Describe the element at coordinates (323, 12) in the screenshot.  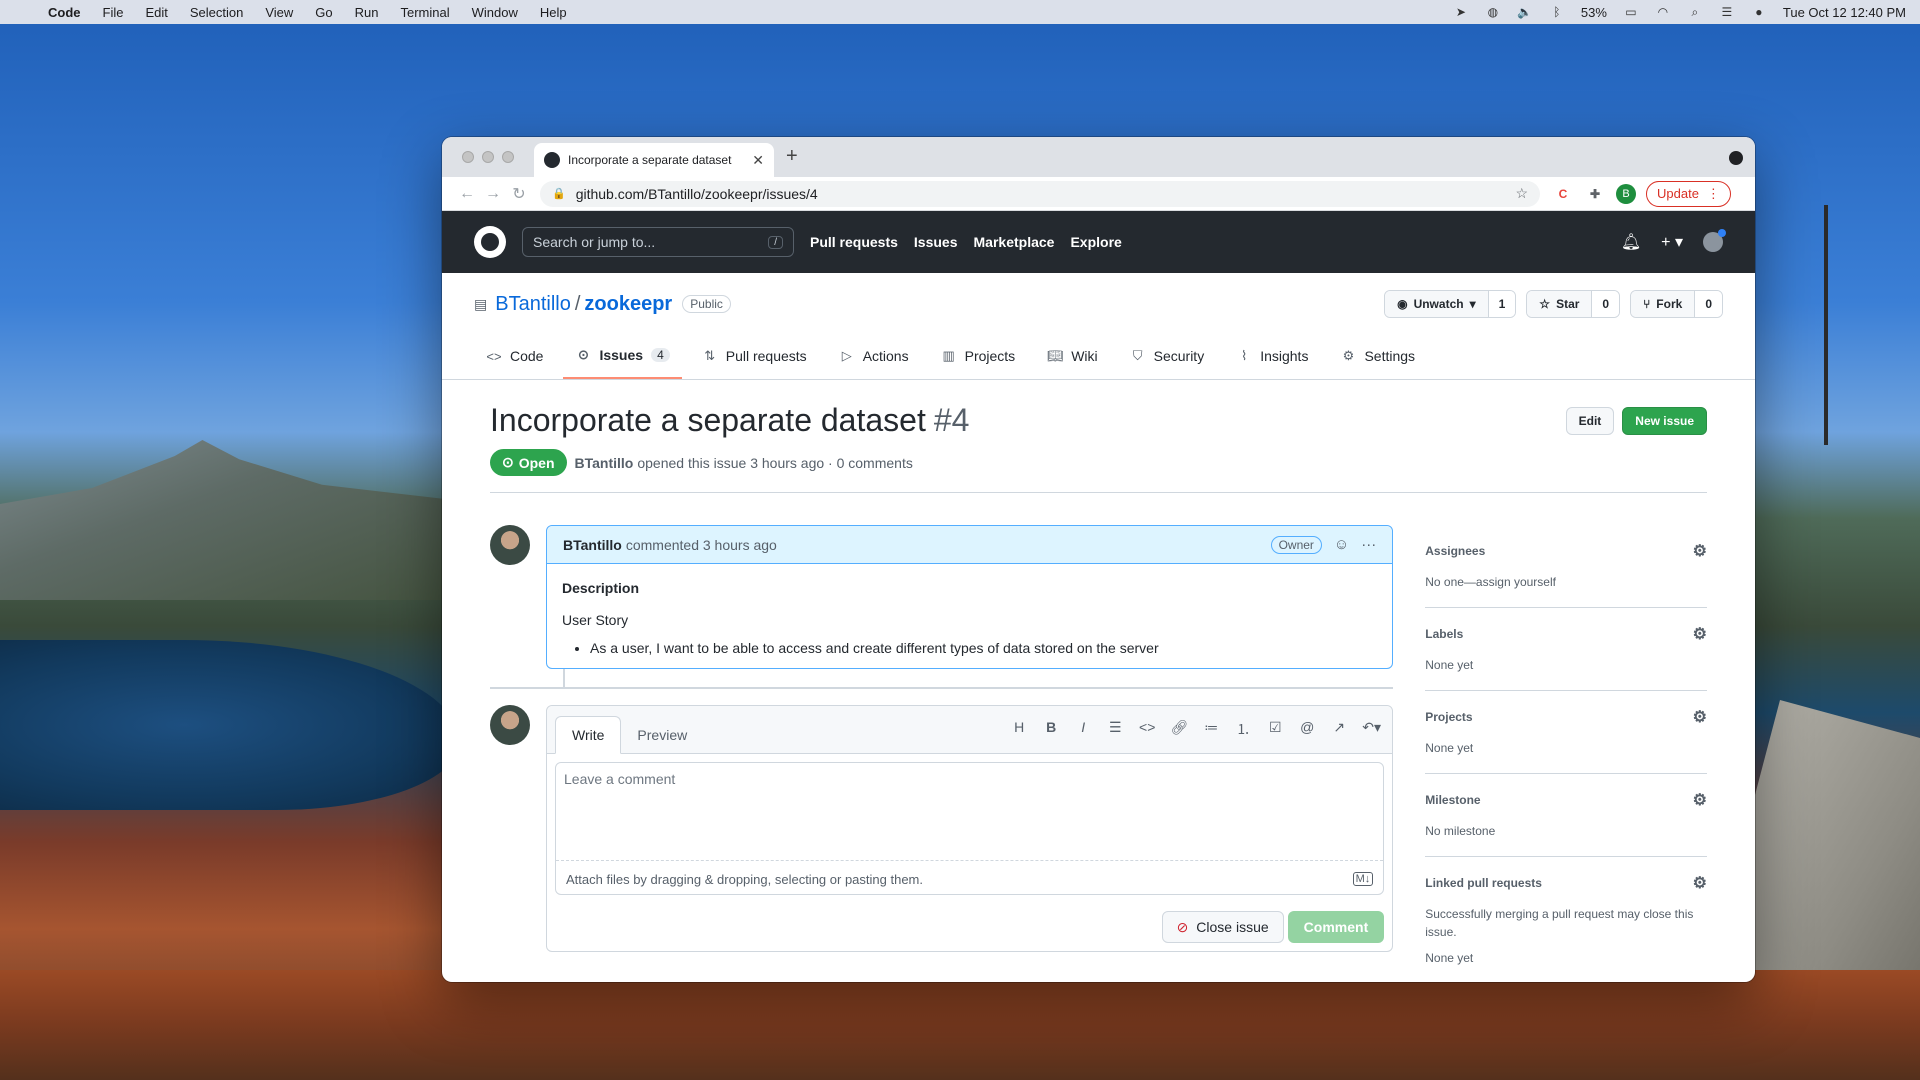
I see `menu-go: Go` at that location.